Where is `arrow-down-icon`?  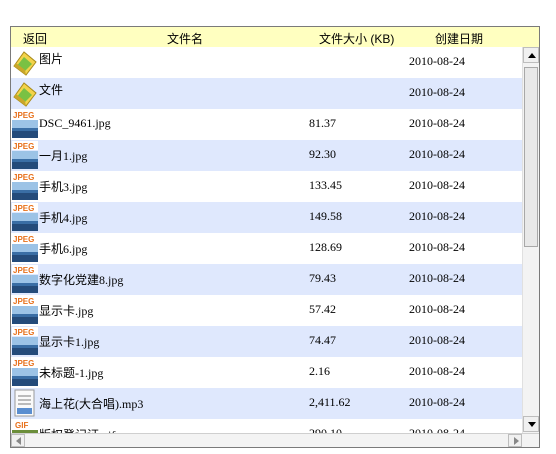 arrow-down-icon is located at coordinates (532, 424).